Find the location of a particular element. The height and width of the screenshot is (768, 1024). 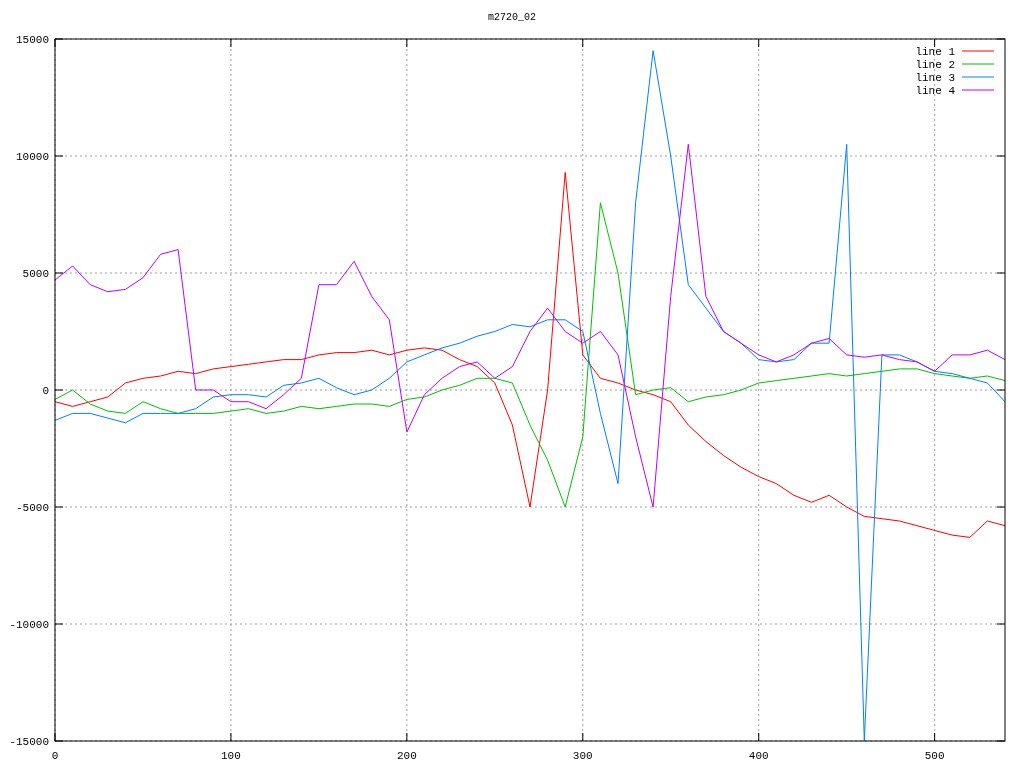

axis-tick-label: 5000 is located at coordinates (35, 274).